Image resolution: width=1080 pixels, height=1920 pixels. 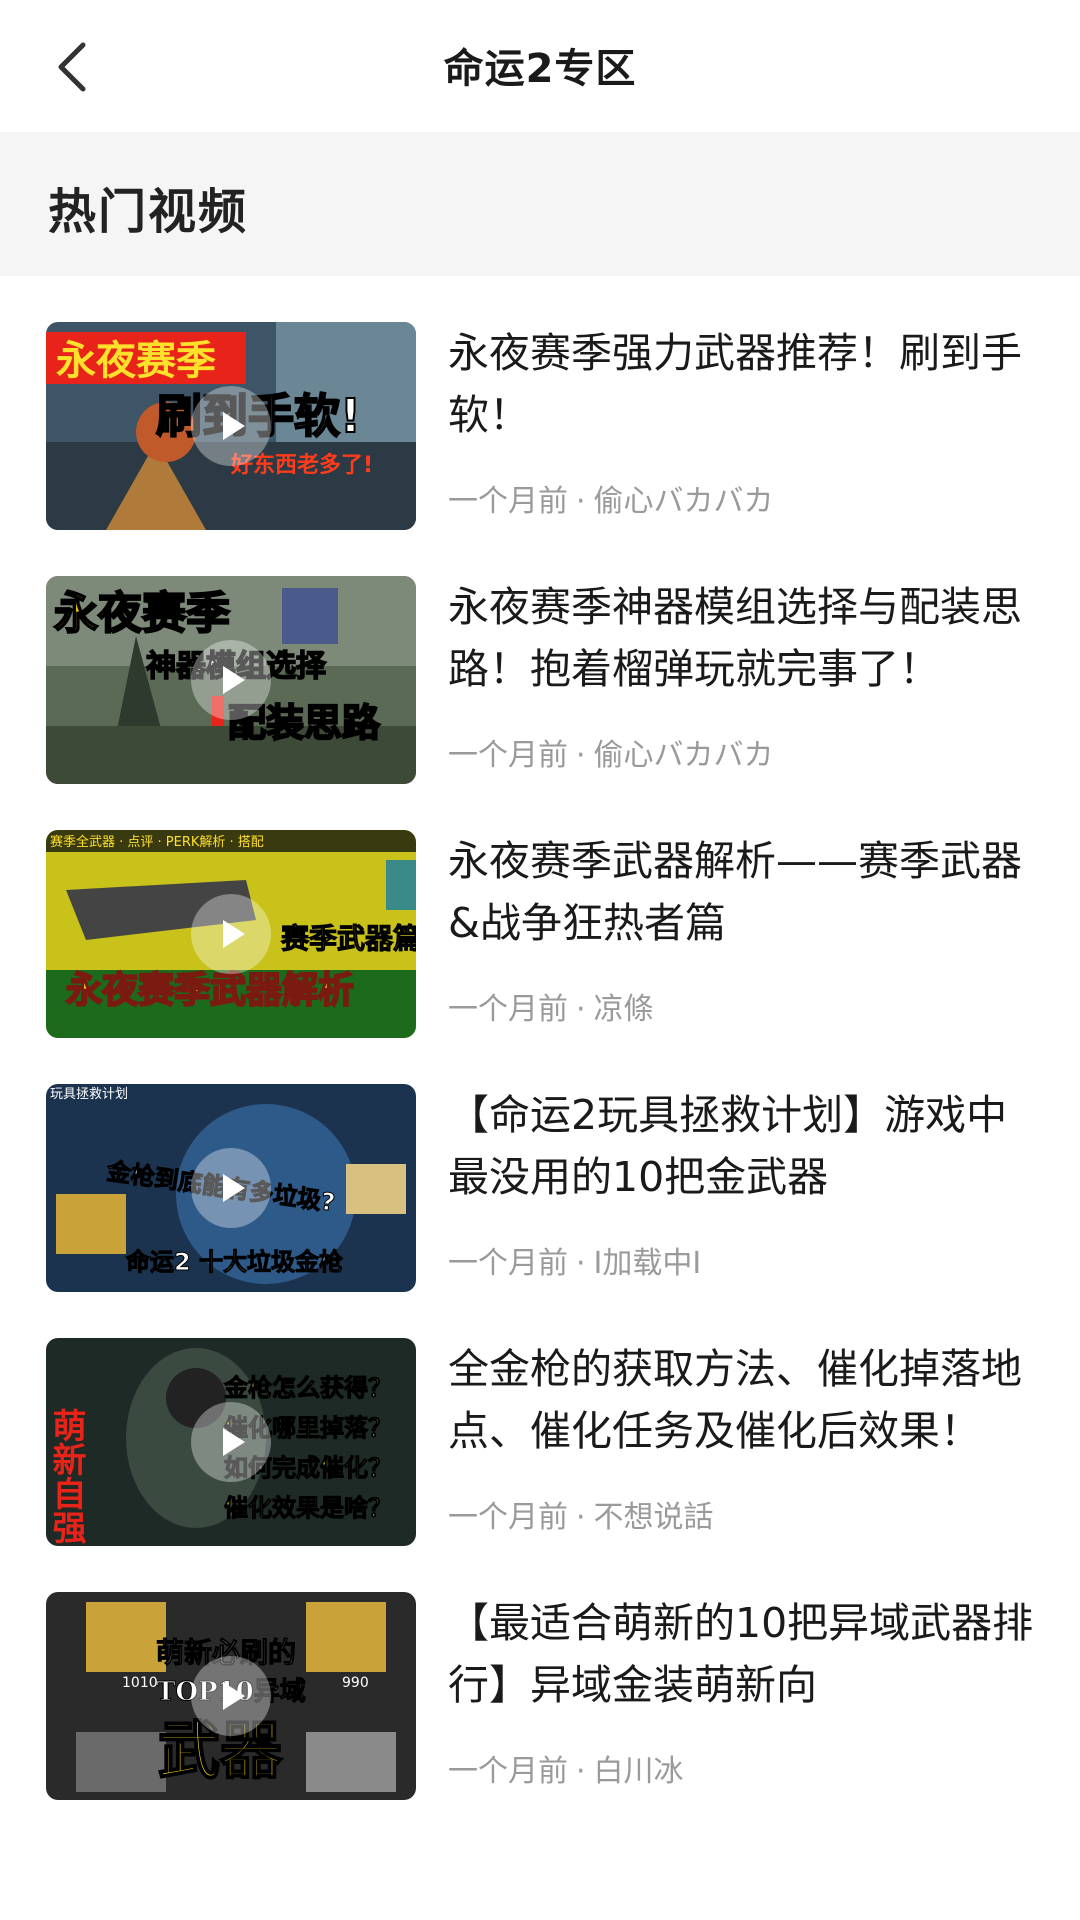 I want to click on thumb-text: 金枪怎么获得？, so click(x=307, y=1388).